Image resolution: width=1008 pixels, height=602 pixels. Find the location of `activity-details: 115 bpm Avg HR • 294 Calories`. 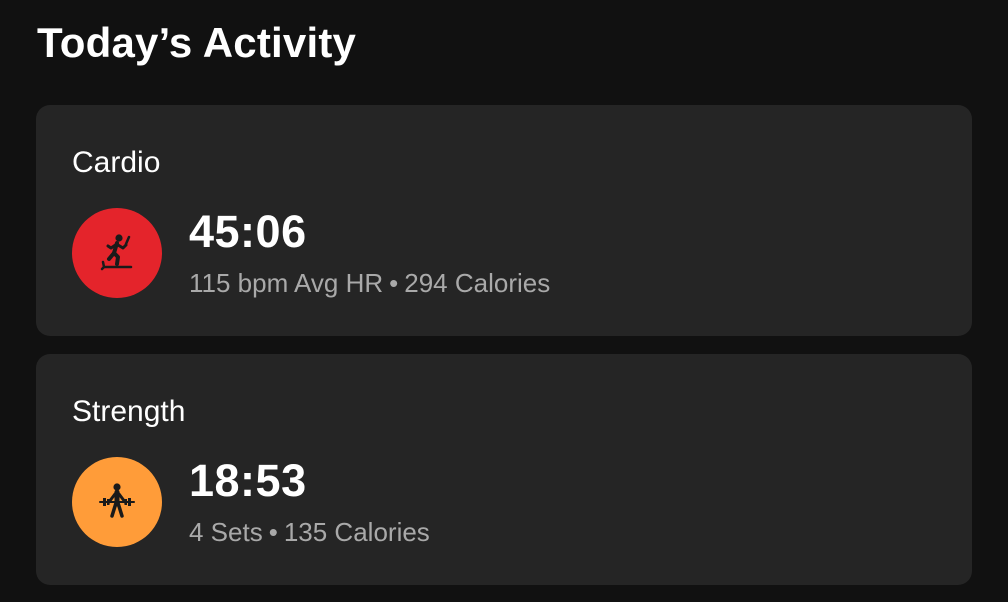

activity-details: 115 bpm Avg HR • 294 Calories is located at coordinates (369, 283).